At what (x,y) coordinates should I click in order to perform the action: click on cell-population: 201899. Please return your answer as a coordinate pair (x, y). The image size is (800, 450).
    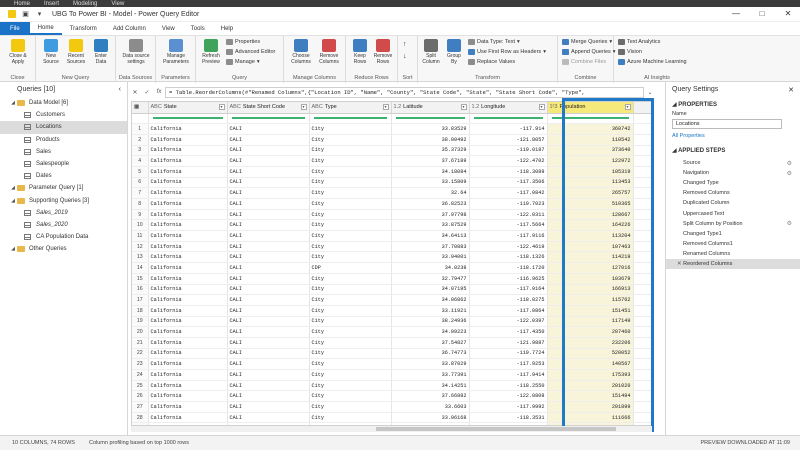
    Looking at the image, I should click on (590, 407).